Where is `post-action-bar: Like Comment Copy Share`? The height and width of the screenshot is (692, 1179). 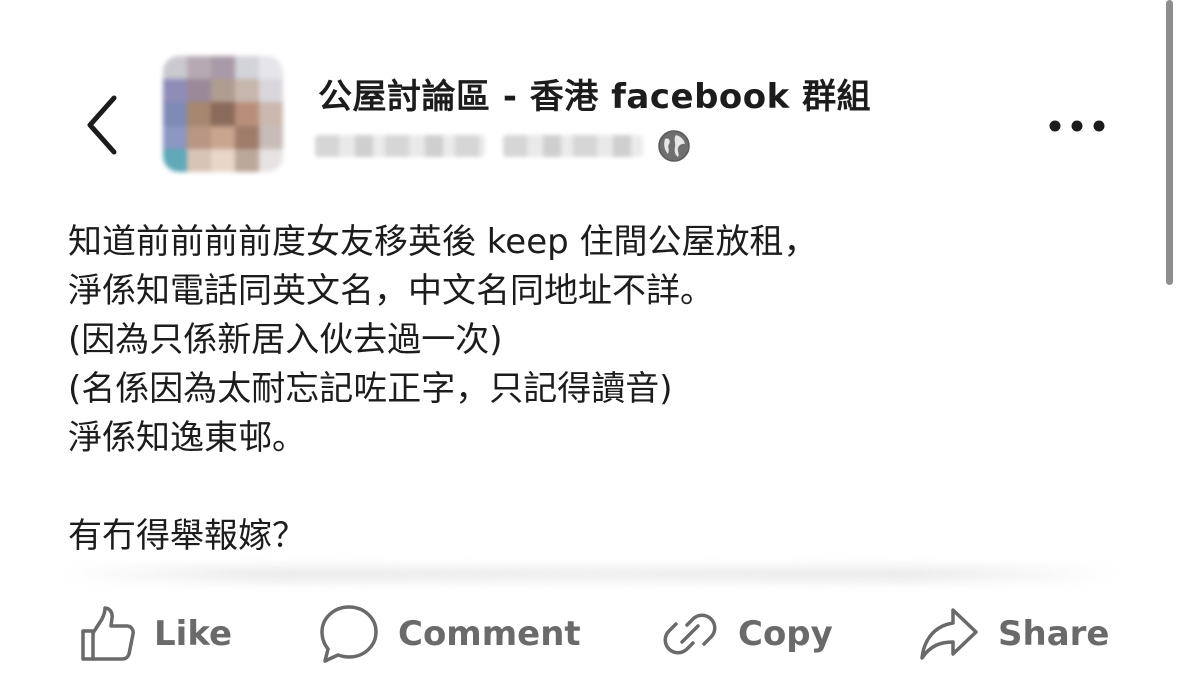 post-action-bar: Like Comment Copy Share is located at coordinates (589, 634).